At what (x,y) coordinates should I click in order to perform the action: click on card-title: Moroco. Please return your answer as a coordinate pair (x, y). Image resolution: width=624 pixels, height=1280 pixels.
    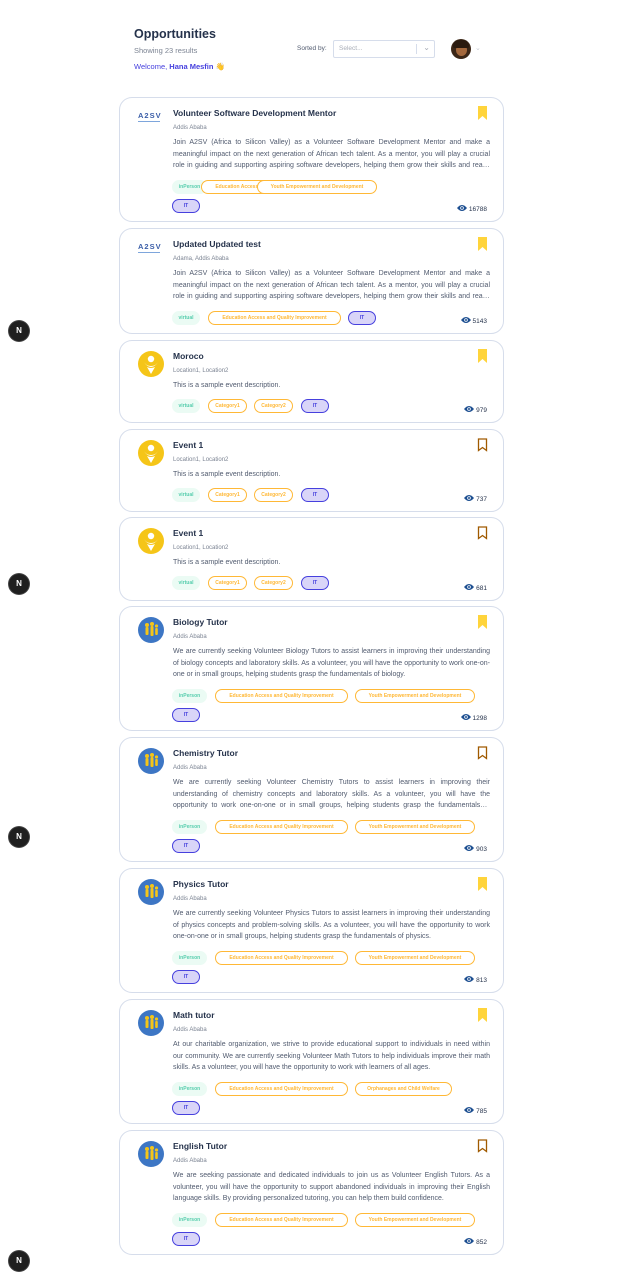
    Looking at the image, I should click on (188, 356).